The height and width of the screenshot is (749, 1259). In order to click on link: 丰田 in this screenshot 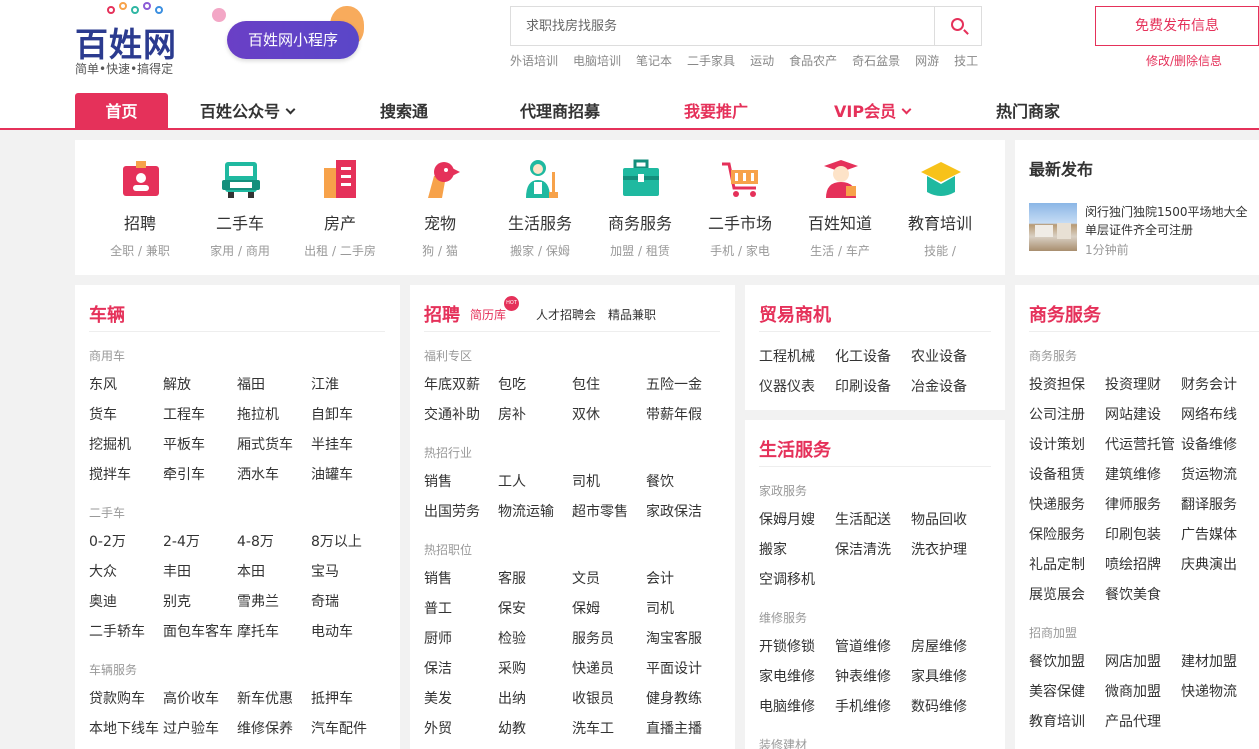, I will do `click(200, 572)`.